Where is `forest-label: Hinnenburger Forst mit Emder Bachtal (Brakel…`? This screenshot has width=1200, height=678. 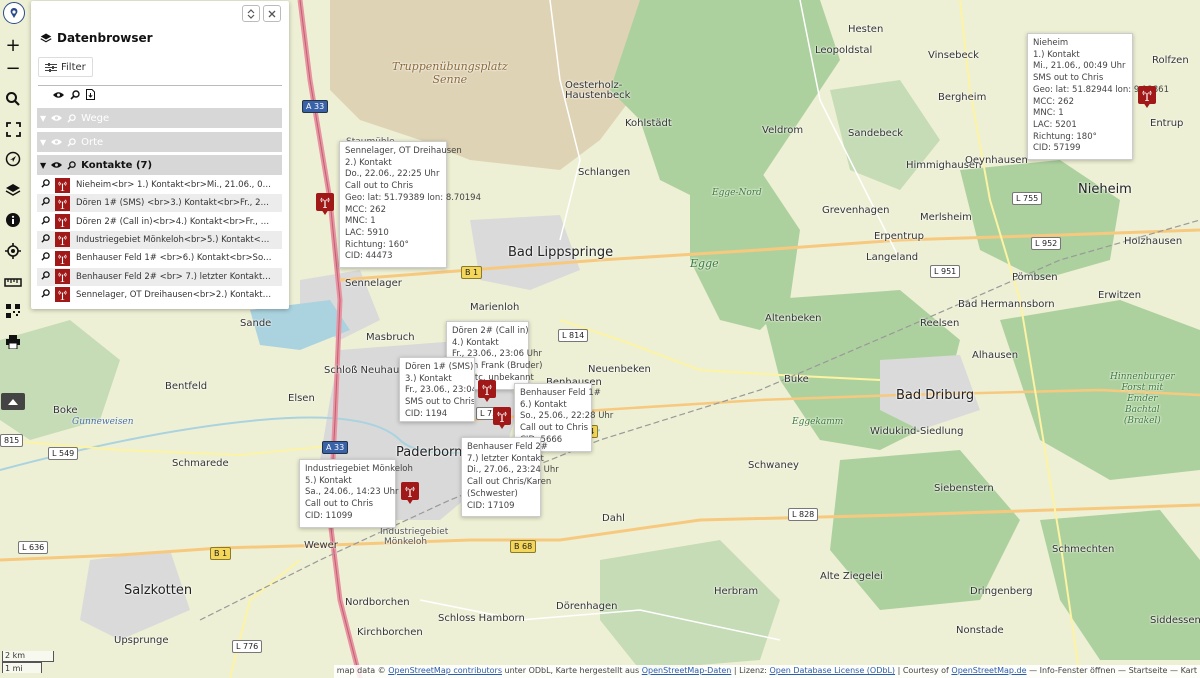
forest-label: Hinnenburger Forst mit Emder Bachtal (Brakel… is located at coordinates (1142, 399).